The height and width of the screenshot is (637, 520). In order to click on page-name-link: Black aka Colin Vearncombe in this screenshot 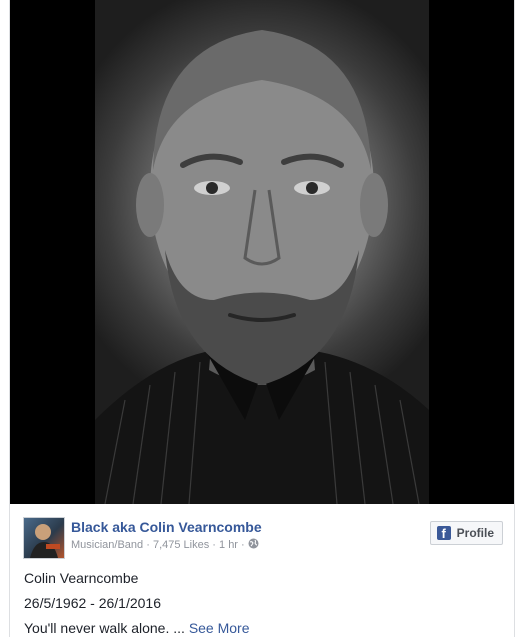, I will do `click(166, 527)`.